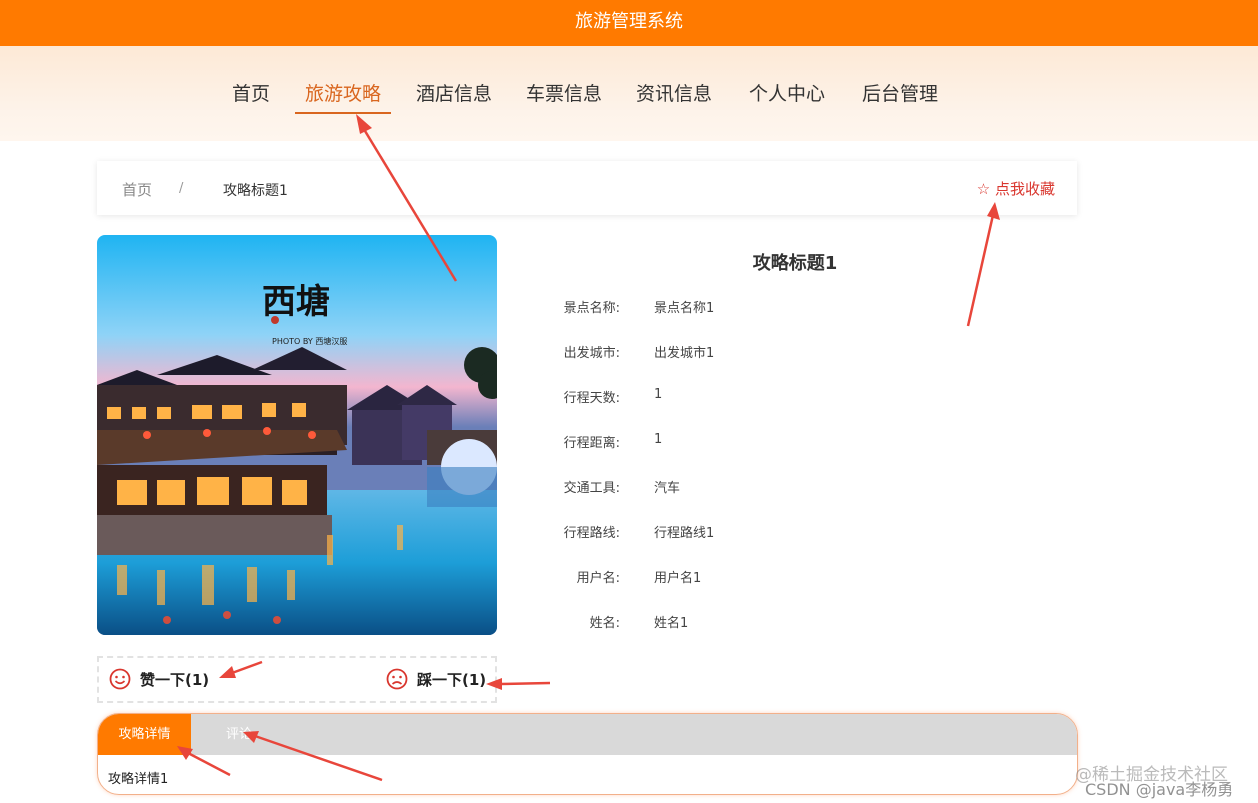 The width and height of the screenshot is (1258, 803). What do you see at coordinates (452, 679) in the screenshot?
I see `dislike-label: 踩一下(1)` at bounding box center [452, 679].